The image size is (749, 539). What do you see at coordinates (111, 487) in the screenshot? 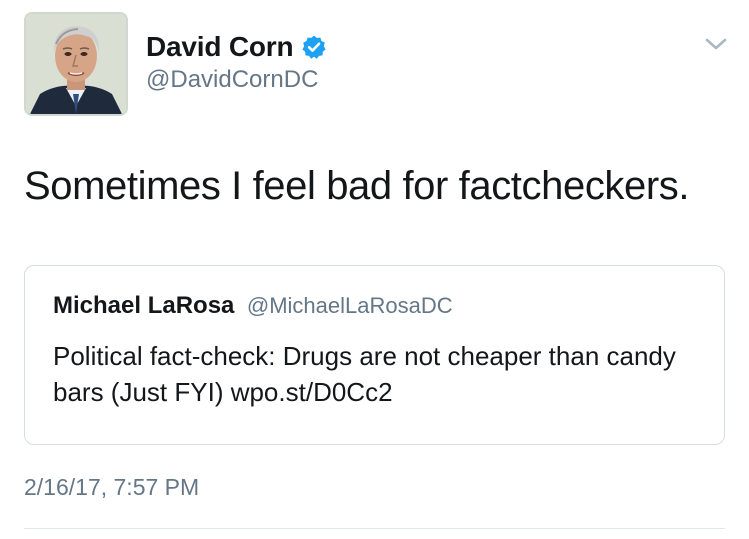
I see `tweet-timestamp: 2/16/17, 7:57 PM` at bounding box center [111, 487].